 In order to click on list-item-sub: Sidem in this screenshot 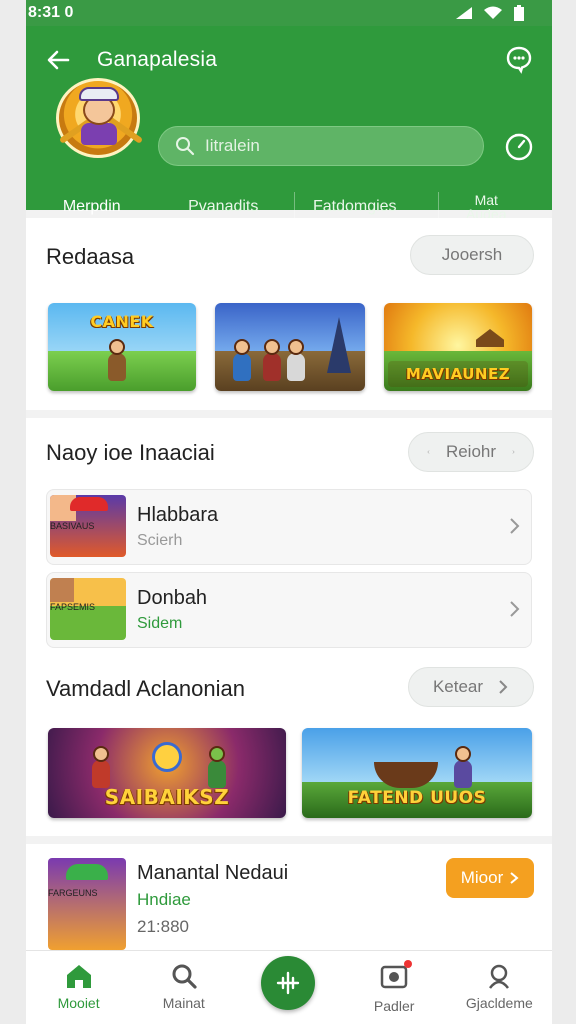, I will do `click(160, 623)`.